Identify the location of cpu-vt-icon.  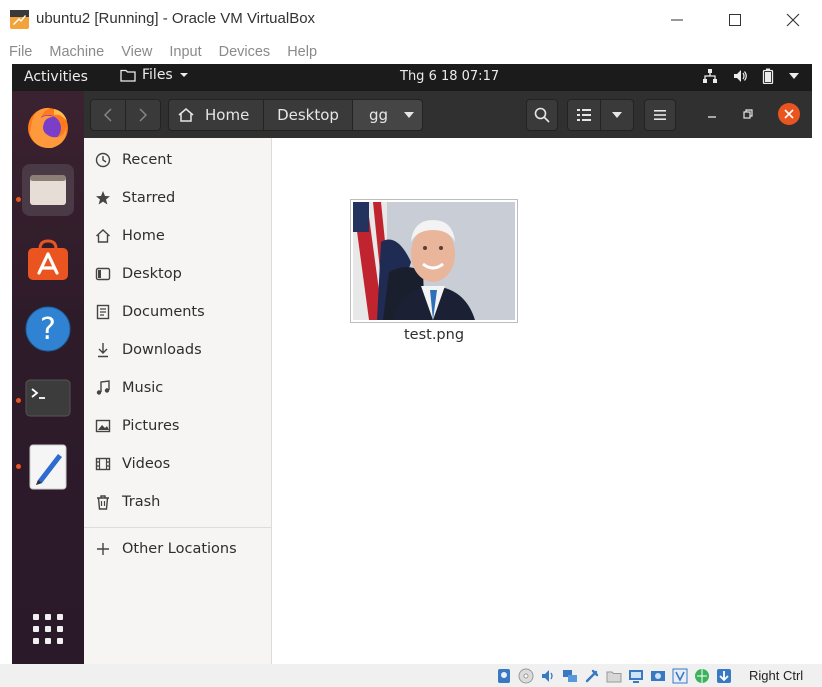
(679, 676).